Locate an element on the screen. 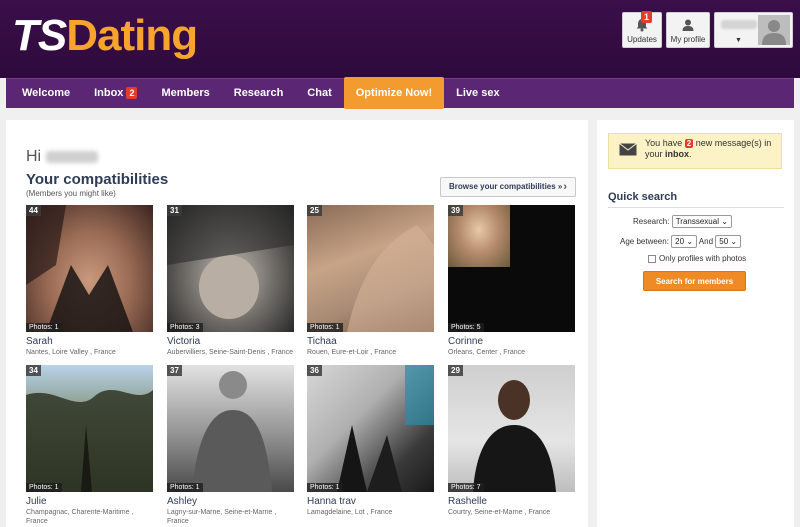 The height and width of the screenshot is (527, 800). nav-optimize-now: Optimize Now! is located at coordinates (394, 93).